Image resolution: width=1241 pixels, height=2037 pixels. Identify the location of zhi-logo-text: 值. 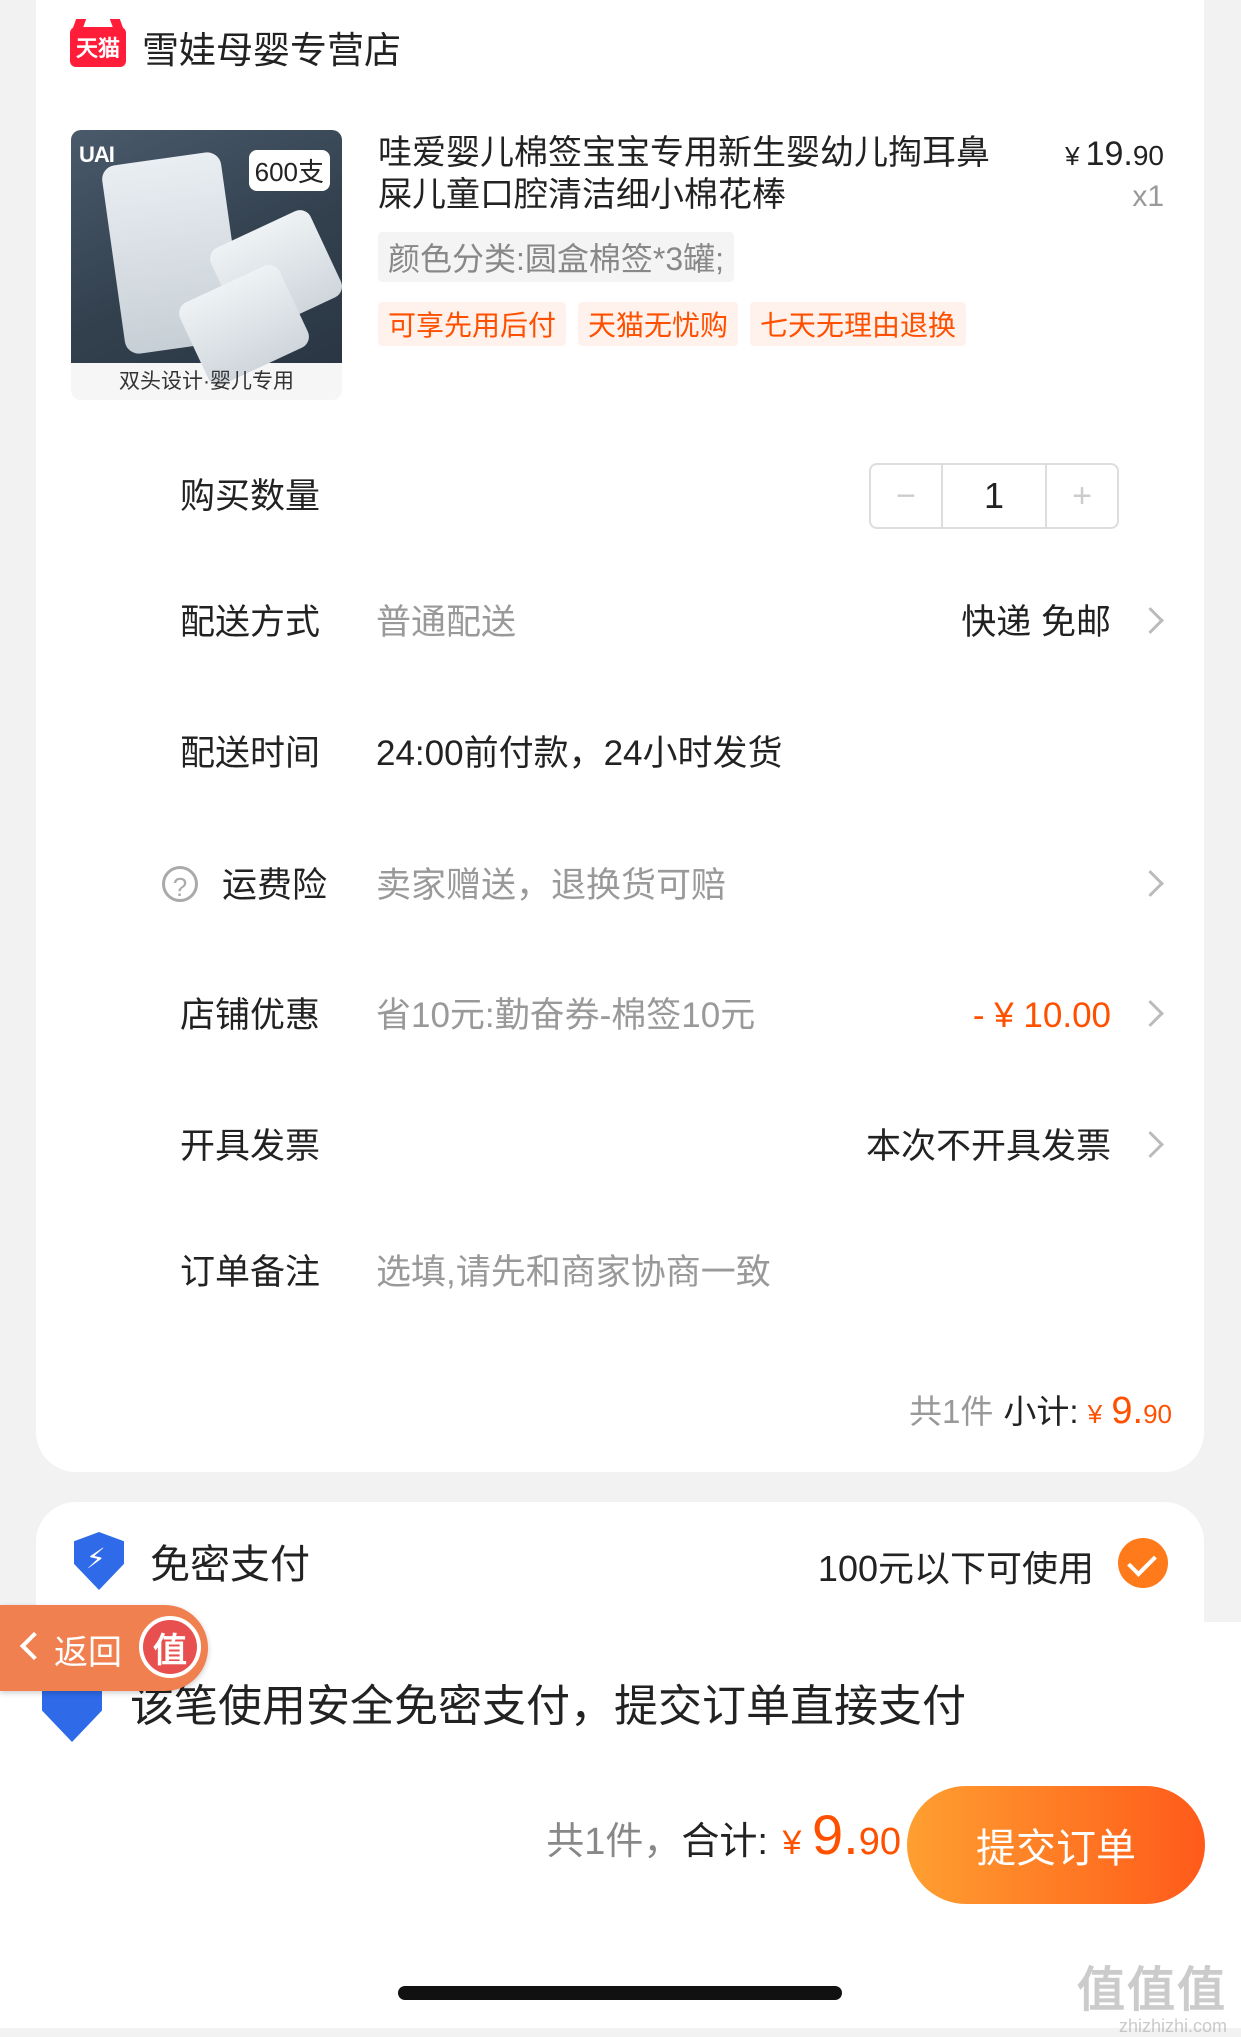
(170, 1647).